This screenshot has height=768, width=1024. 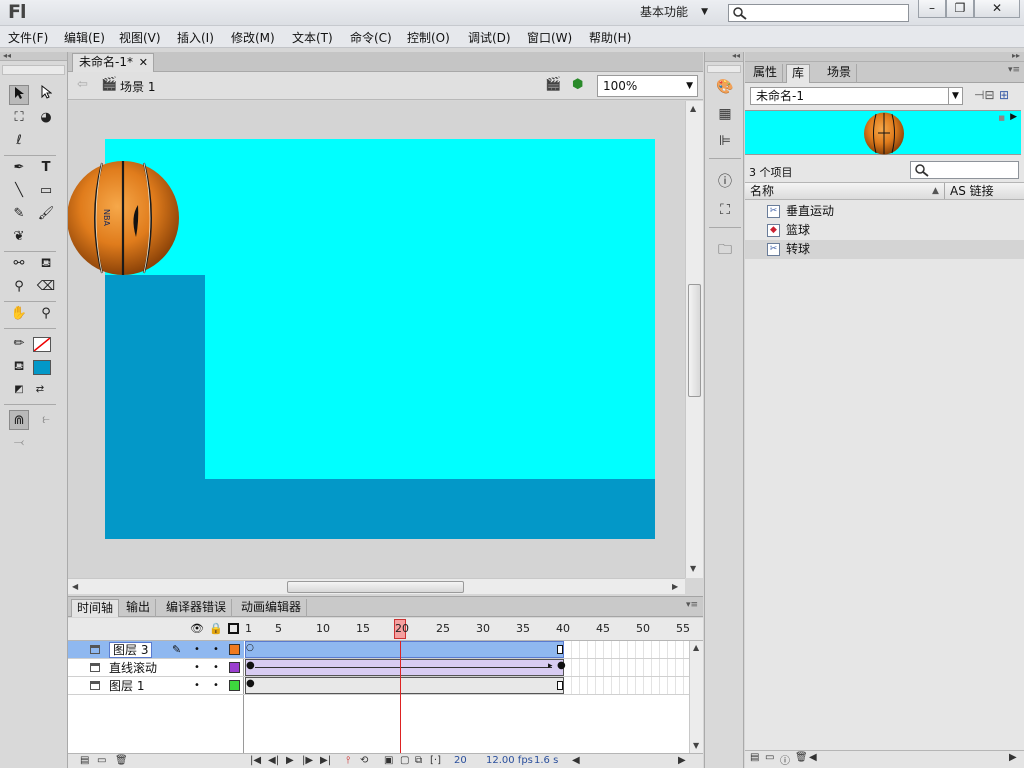 What do you see at coordinates (466, 650) in the screenshot?
I see `frame-row: ○` at bounding box center [466, 650].